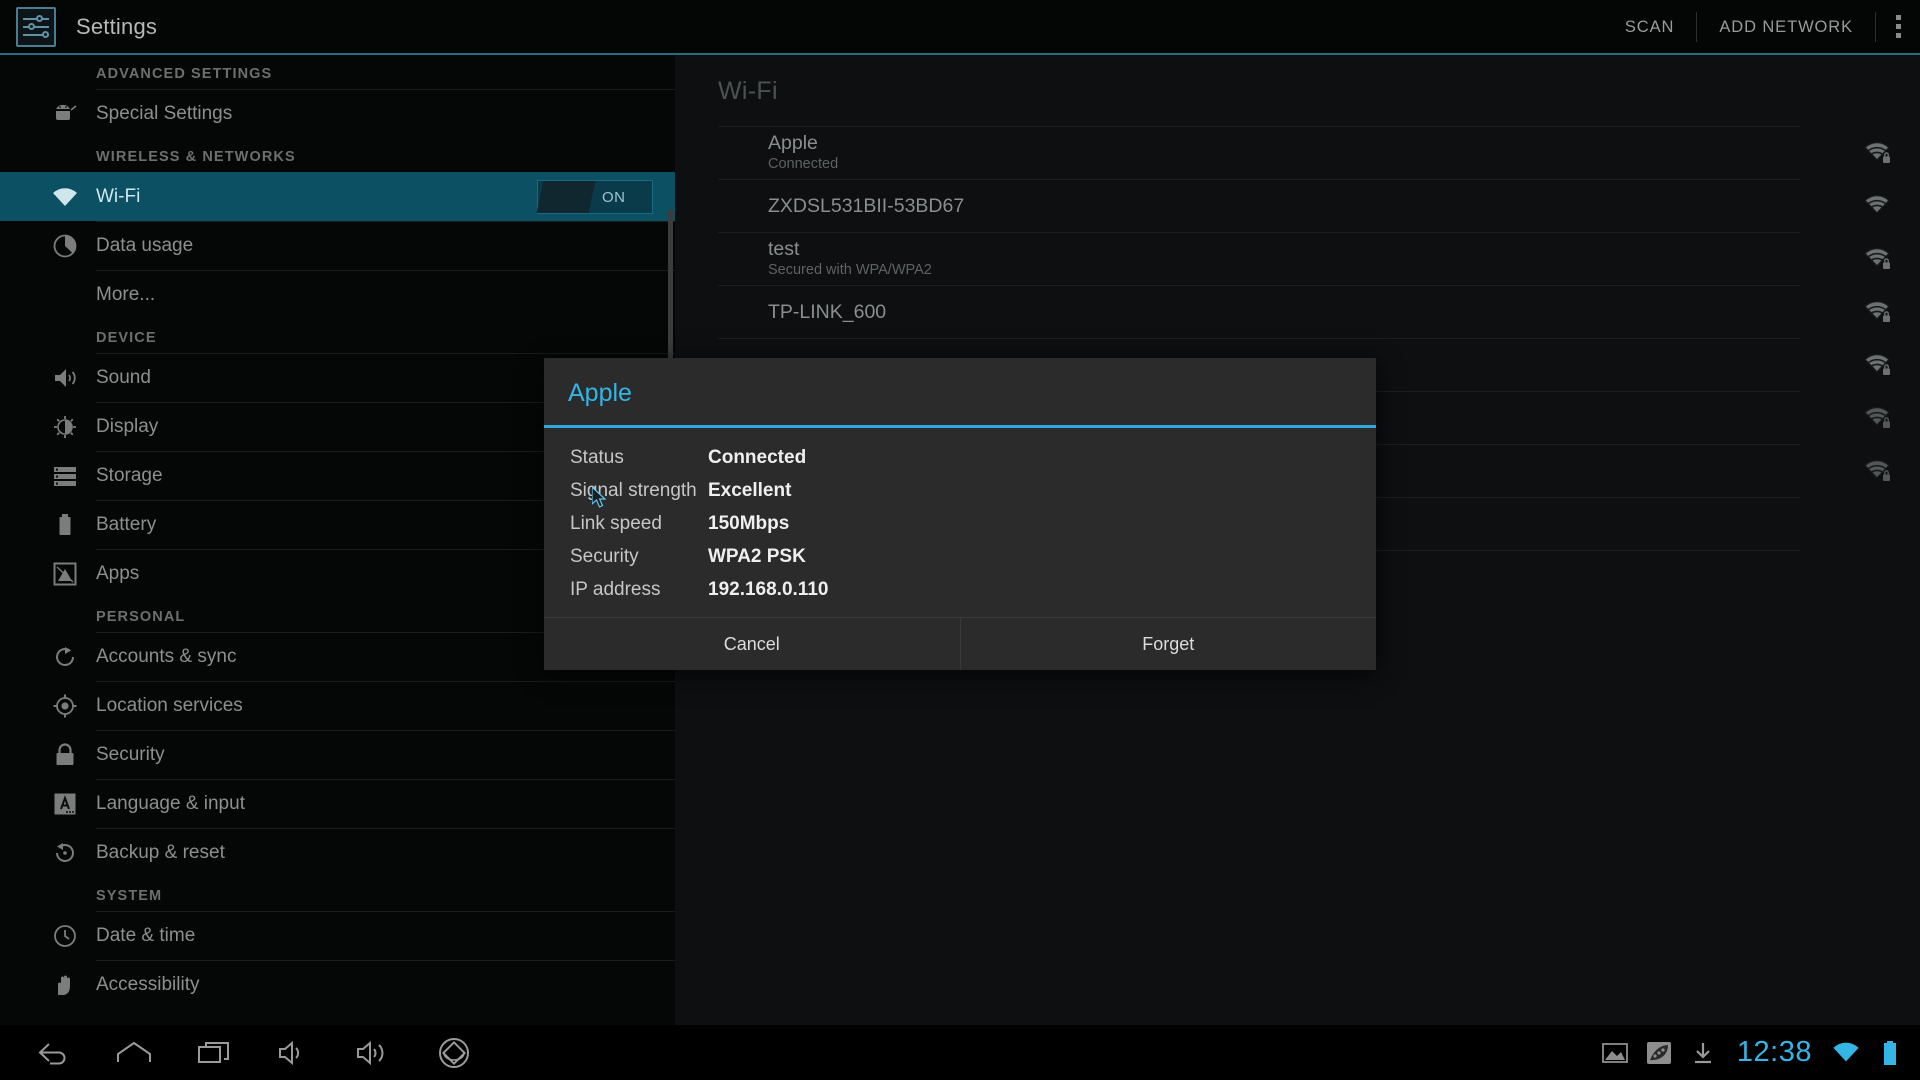  I want to click on home-icon, so click(134, 1052).